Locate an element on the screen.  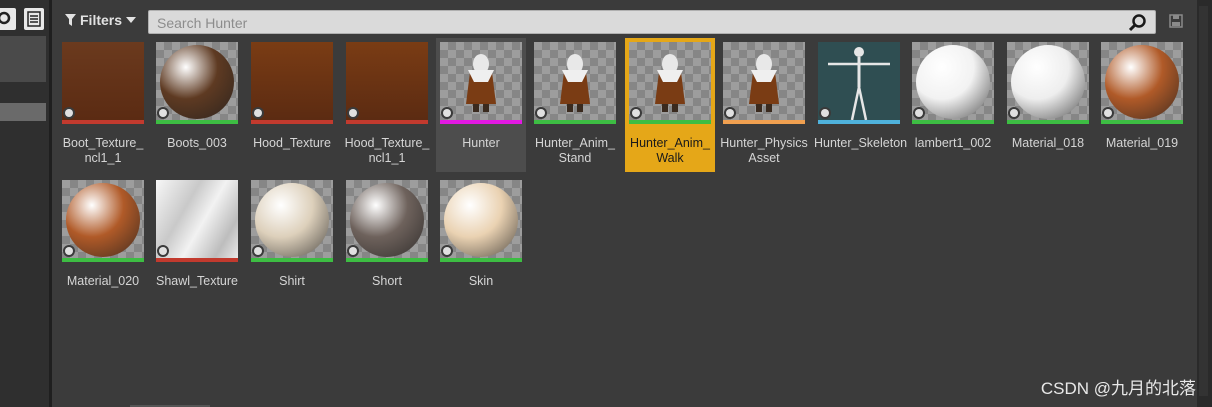
asset-label: Shawl_Texture is located at coordinates (197, 281).